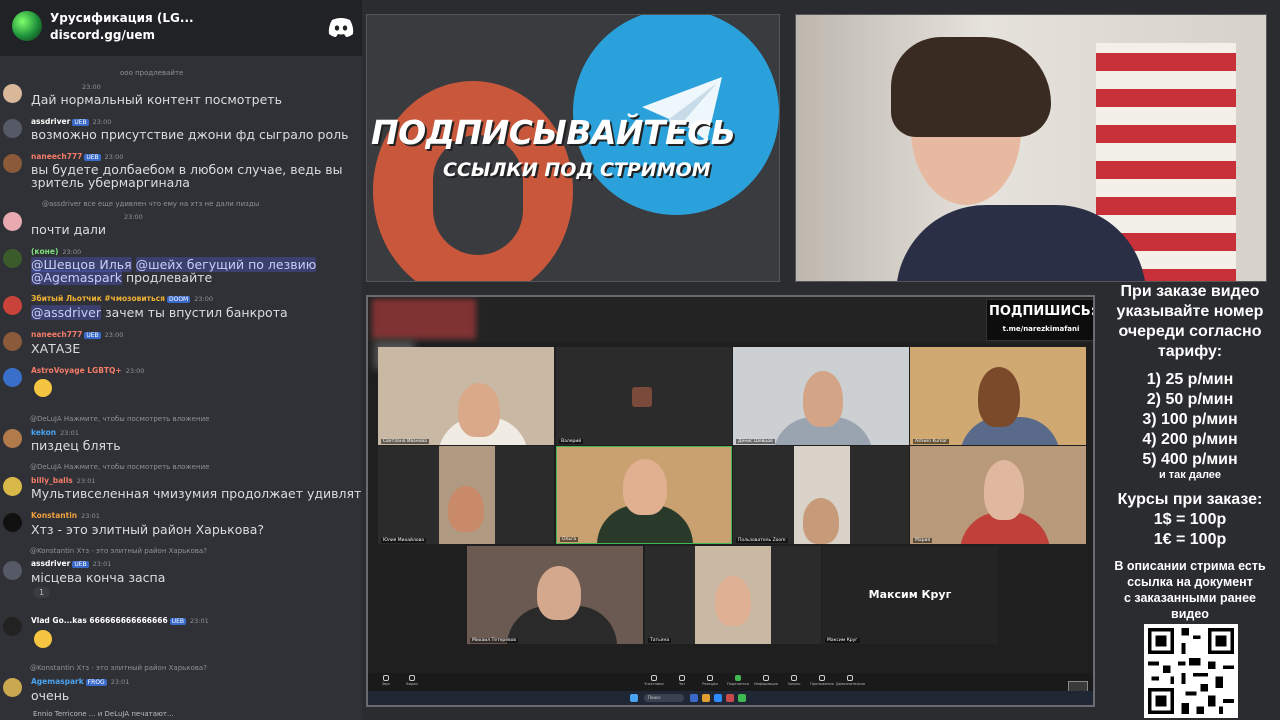 This screenshot has height=720, width=1280. I want to click on chat-header: Урусификация (LG... discord.gg/uem, so click(181, 28).